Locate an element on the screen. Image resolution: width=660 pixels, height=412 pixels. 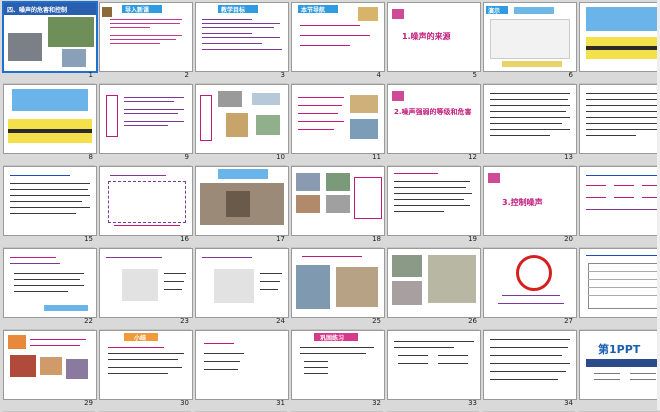
slide-thumb-35: 第1PPT 35 is located at coordinates (619, 371).